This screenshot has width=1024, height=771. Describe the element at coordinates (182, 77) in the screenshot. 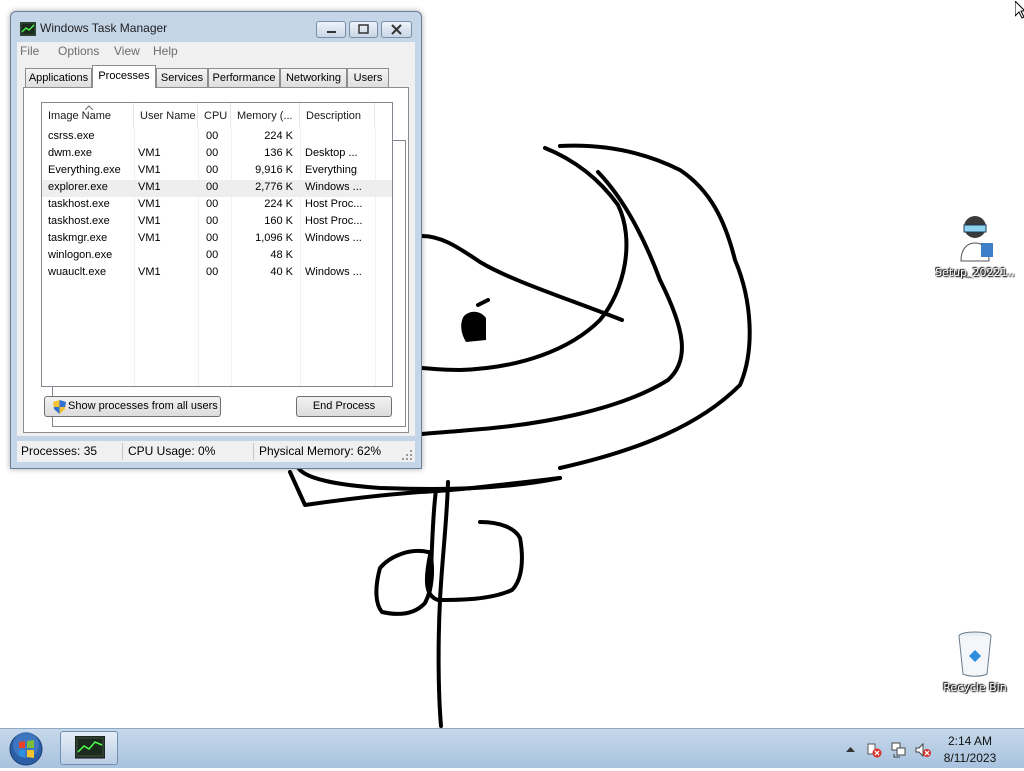

I see `tab-services: Services` at that location.